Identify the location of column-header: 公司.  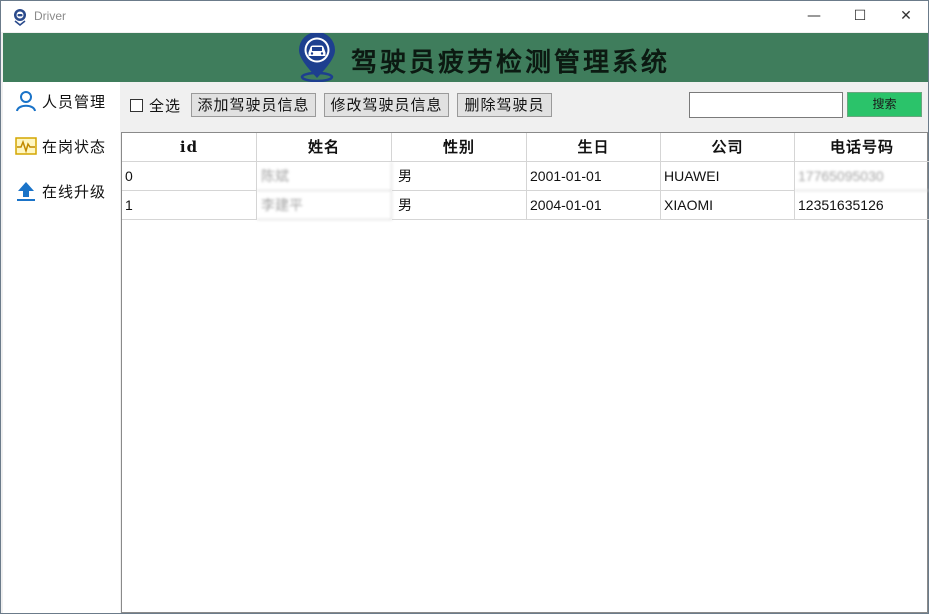
(728, 147).